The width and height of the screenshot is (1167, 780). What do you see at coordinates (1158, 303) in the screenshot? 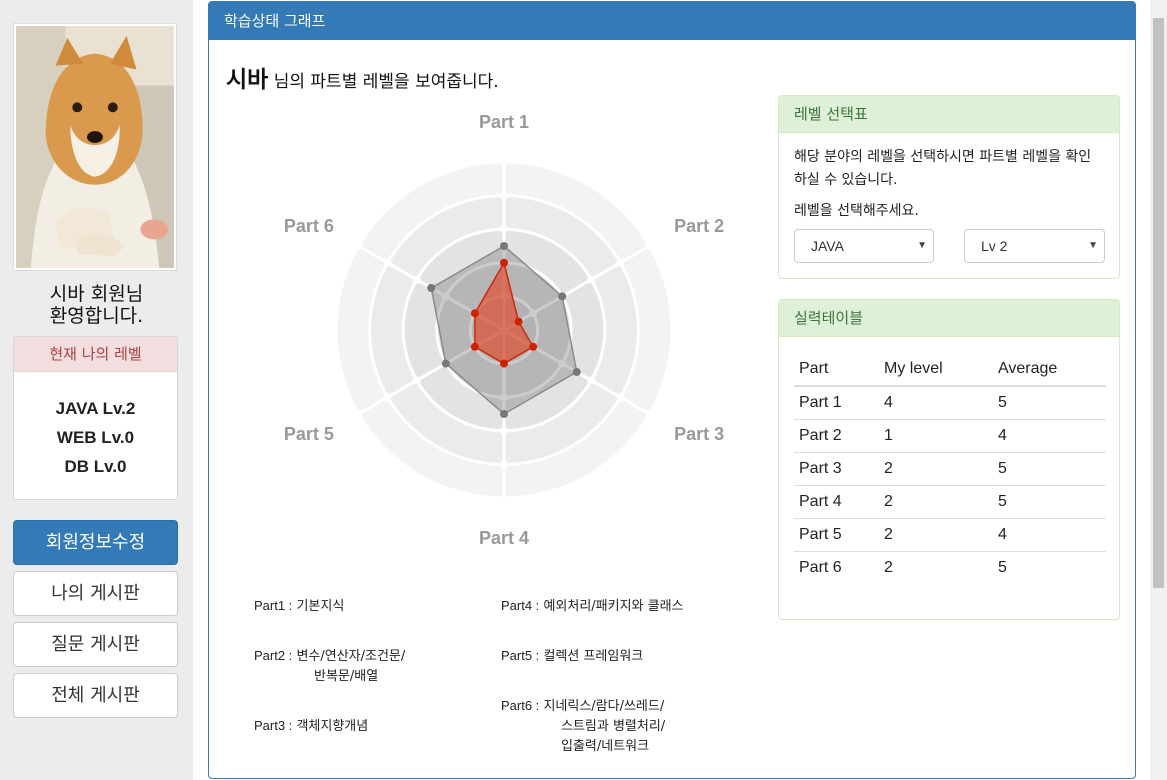
I see `scrollbar-thumb` at bounding box center [1158, 303].